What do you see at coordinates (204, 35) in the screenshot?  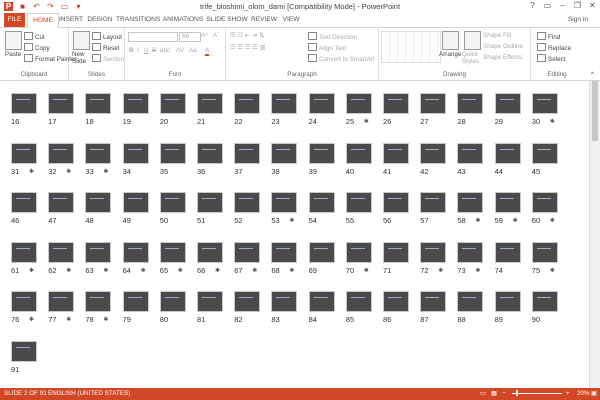 I see `grow-font-button: A^` at bounding box center [204, 35].